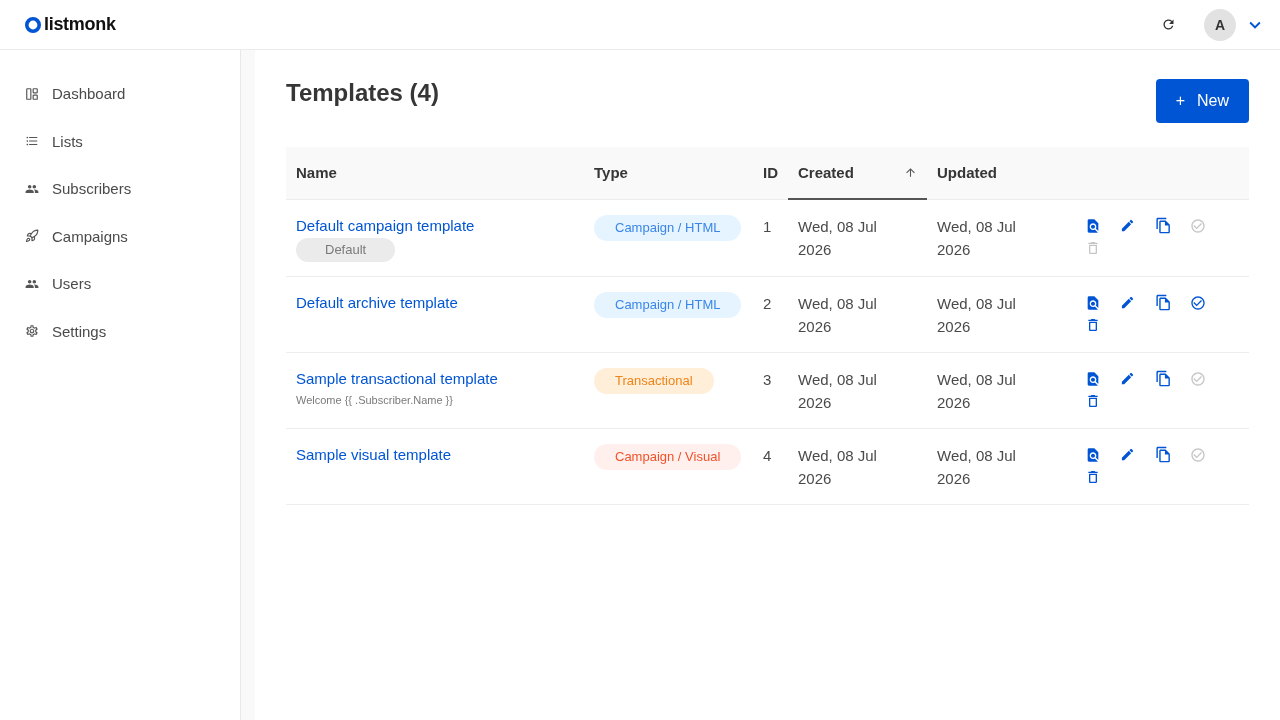 The image size is (1280, 720). Describe the element at coordinates (377, 302) in the screenshot. I see `template-link: Default archive template` at that location.